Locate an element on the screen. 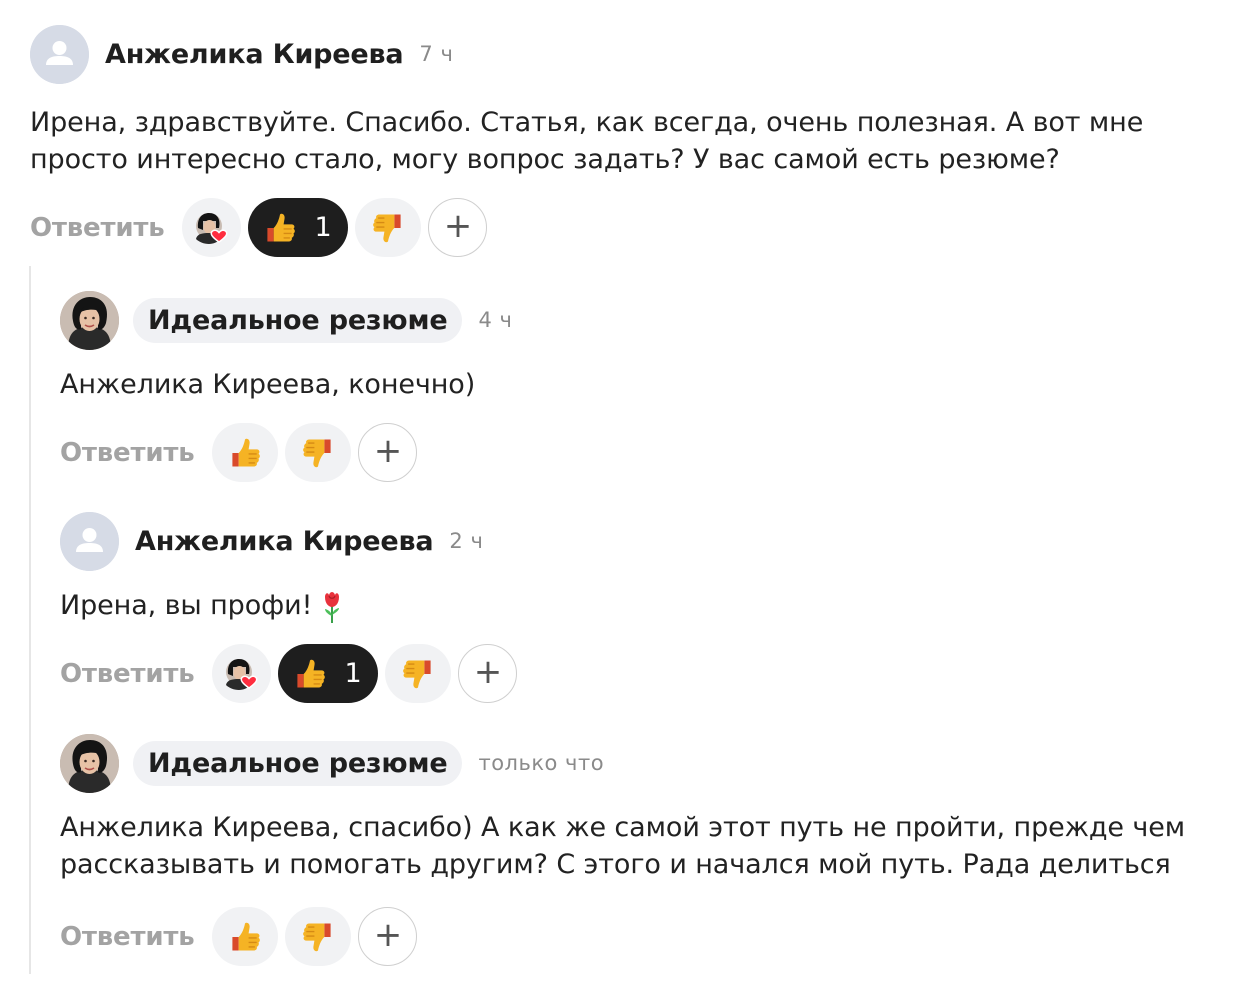  comment-header: Идеальное резюме 4 ч is located at coordinates (640, 320).